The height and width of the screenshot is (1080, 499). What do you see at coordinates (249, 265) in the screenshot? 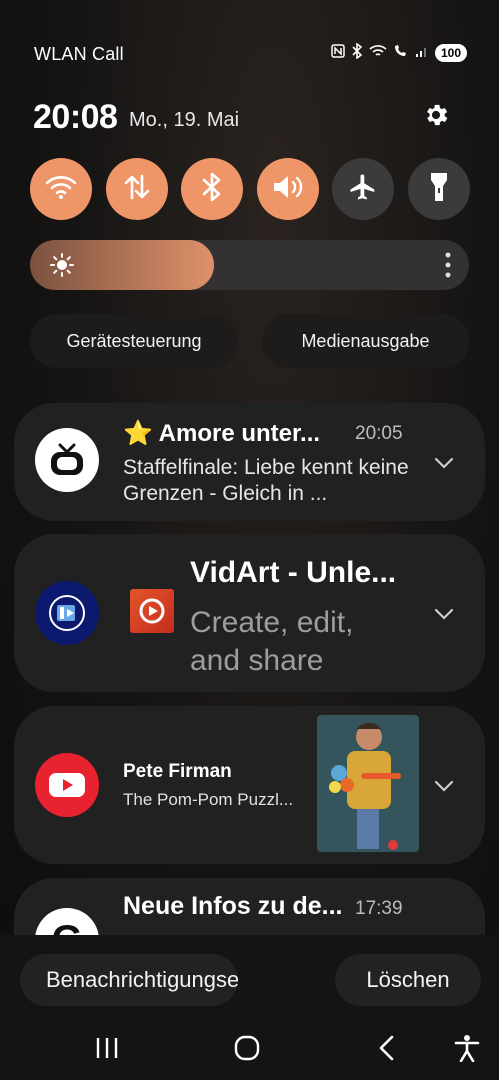
I see `brightness-slider` at bounding box center [249, 265].